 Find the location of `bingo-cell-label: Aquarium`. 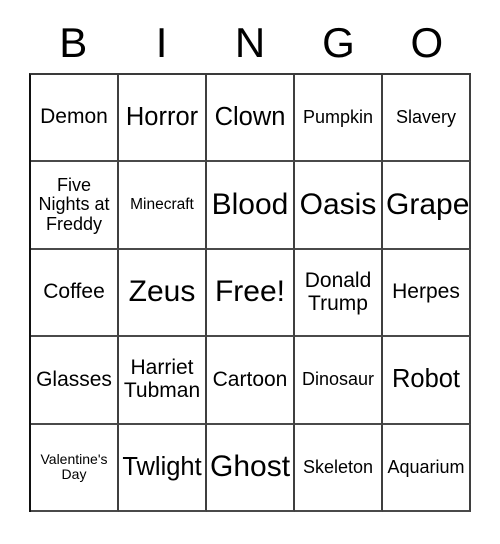

bingo-cell-label: Aquarium is located at coordinates (426, 466).